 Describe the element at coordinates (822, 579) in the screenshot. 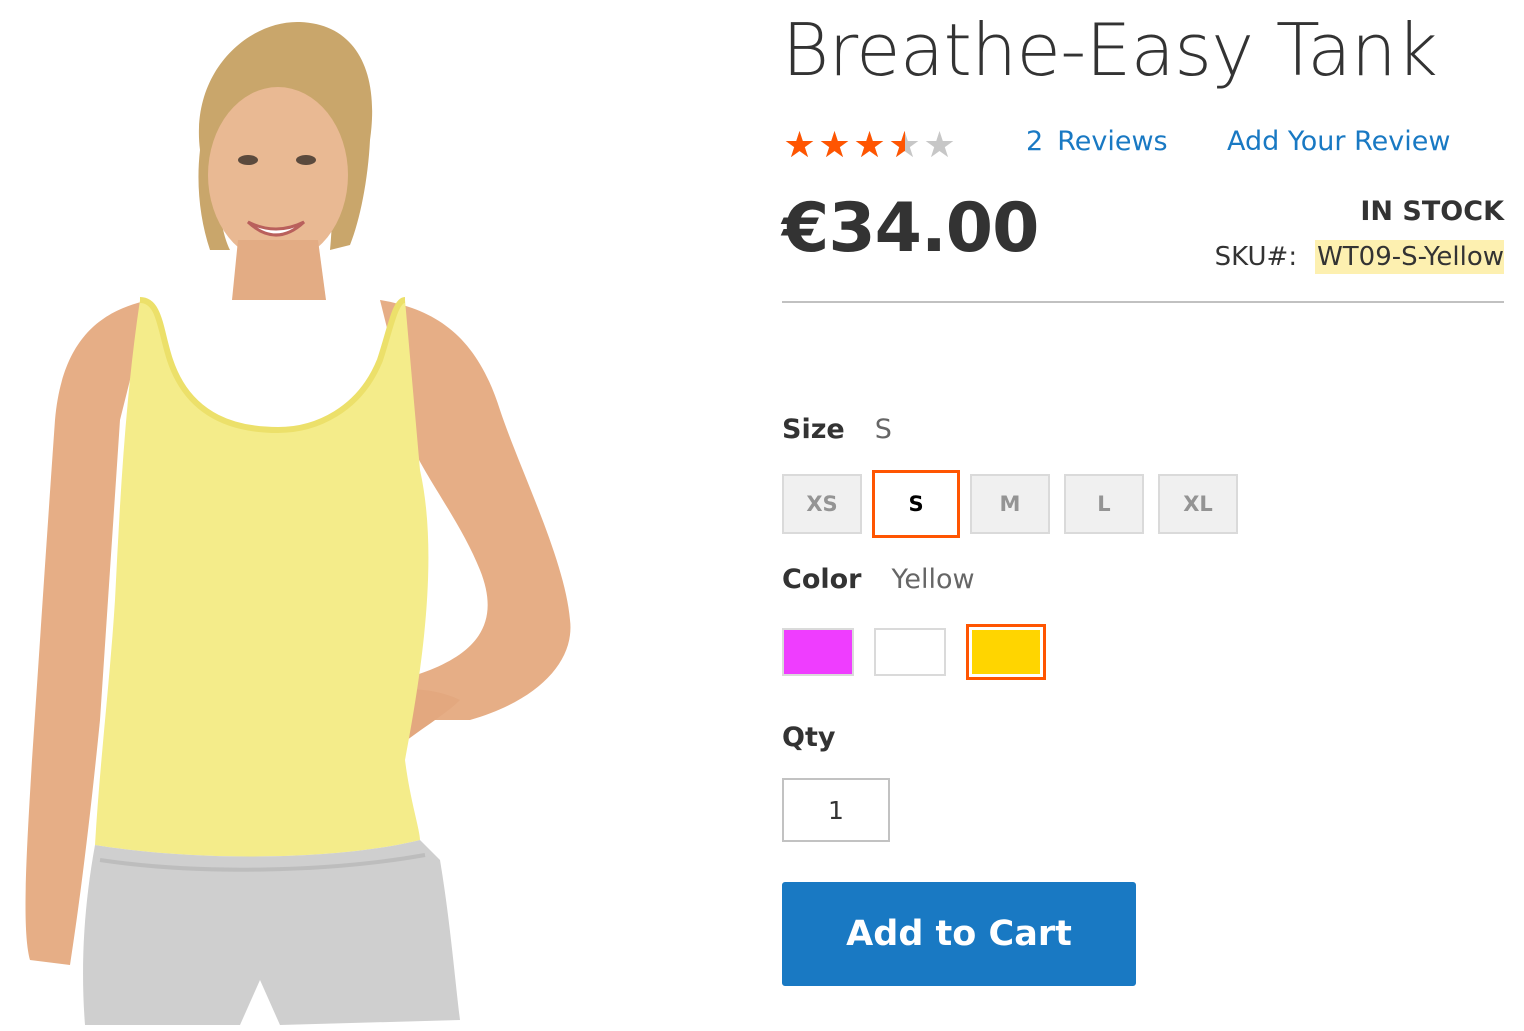

I see `color-label: Color` at that location.